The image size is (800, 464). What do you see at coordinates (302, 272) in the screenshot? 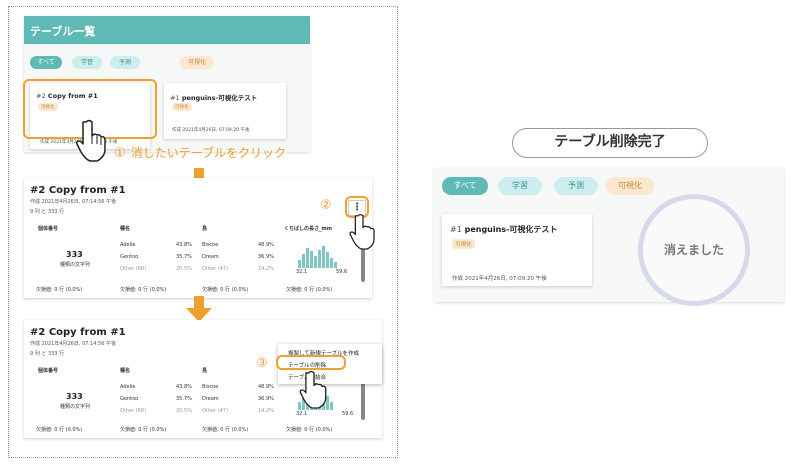
I see `hist-min: 32.1` at bounding box center [302, 272].